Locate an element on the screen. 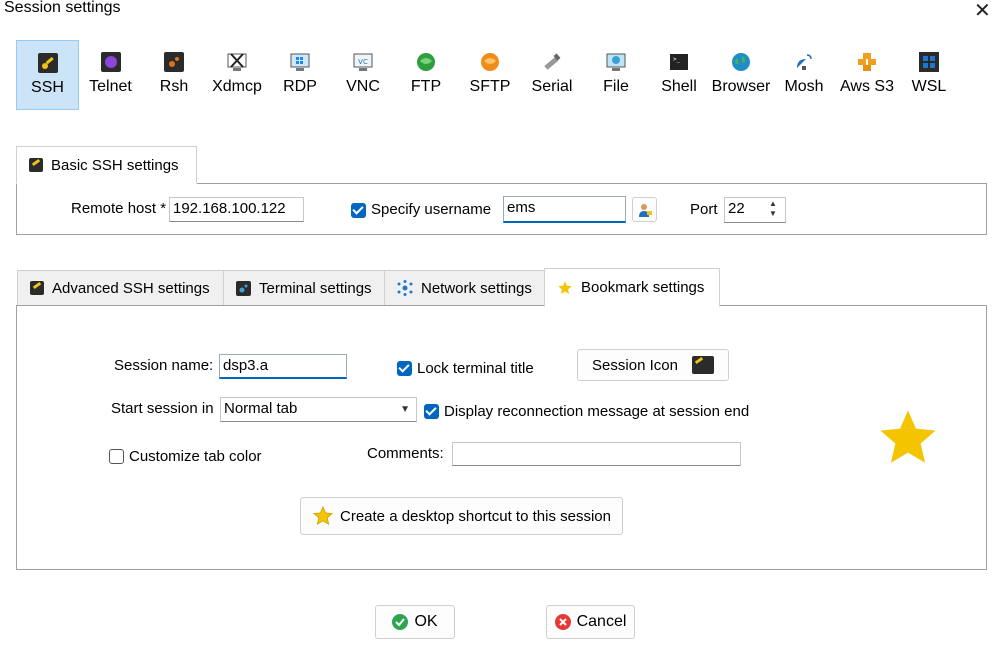 This screenshot has height=668, width=1000. remote-host-label: Remote host * is located at coordinates (119, 208).